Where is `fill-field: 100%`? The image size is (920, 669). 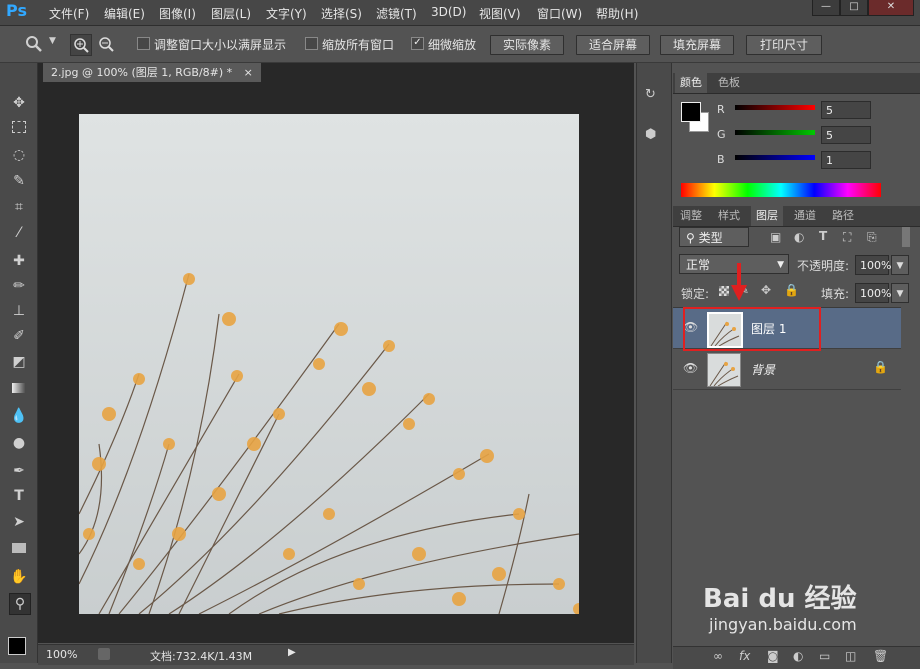 fill-field: 100% is located at coordinates (873, 293).